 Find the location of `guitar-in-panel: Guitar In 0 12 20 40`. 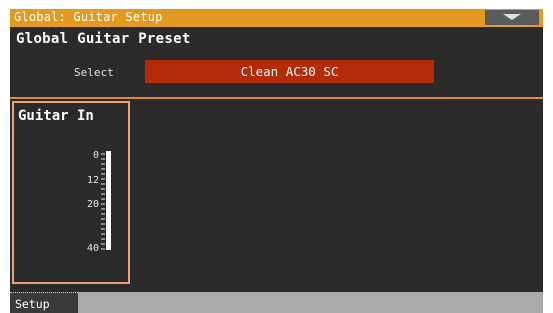

guitar-in-panel: Guitar In 0 12 20 40 is located at coordinates (71, 192).